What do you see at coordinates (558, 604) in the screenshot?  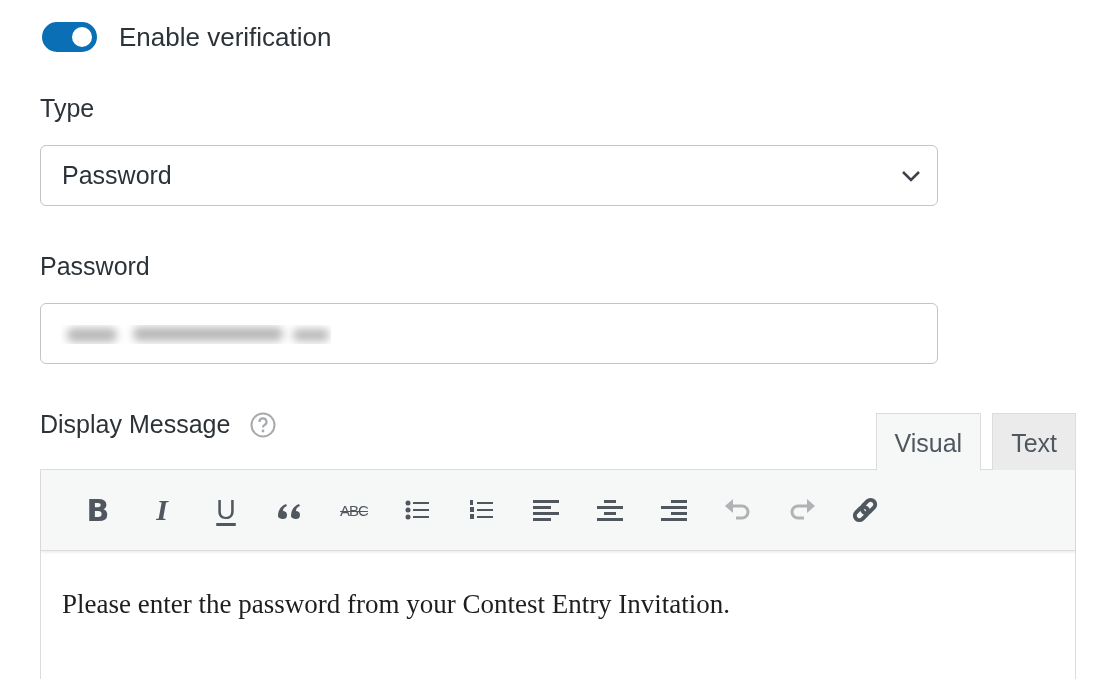 I see `message-text: Please enter the password from your Contest Entry Invitation.` at bounding box center [558, 604].